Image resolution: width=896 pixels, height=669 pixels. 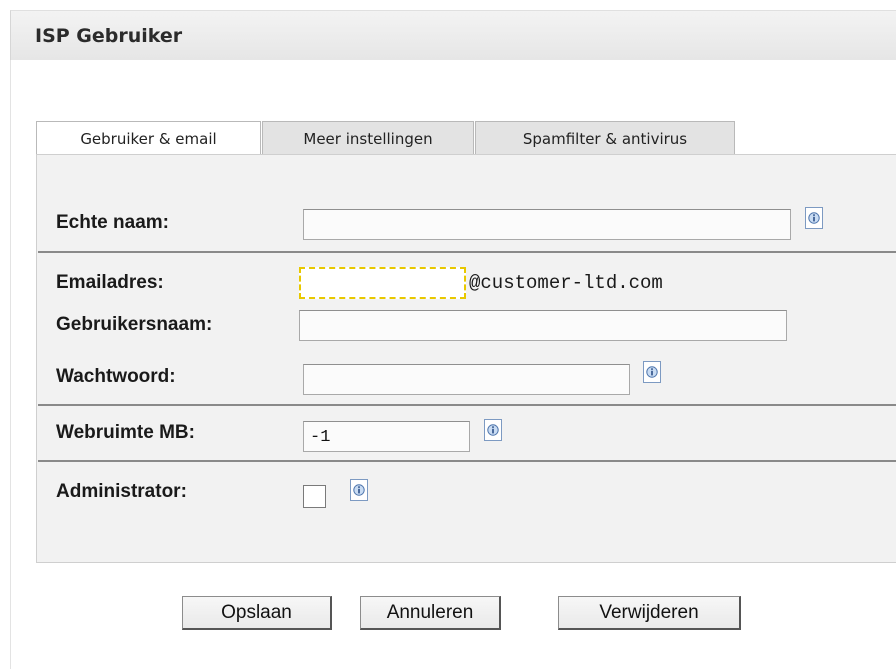 I want to click on real-name-label: Echte naam:, so click(x=112, y=222).